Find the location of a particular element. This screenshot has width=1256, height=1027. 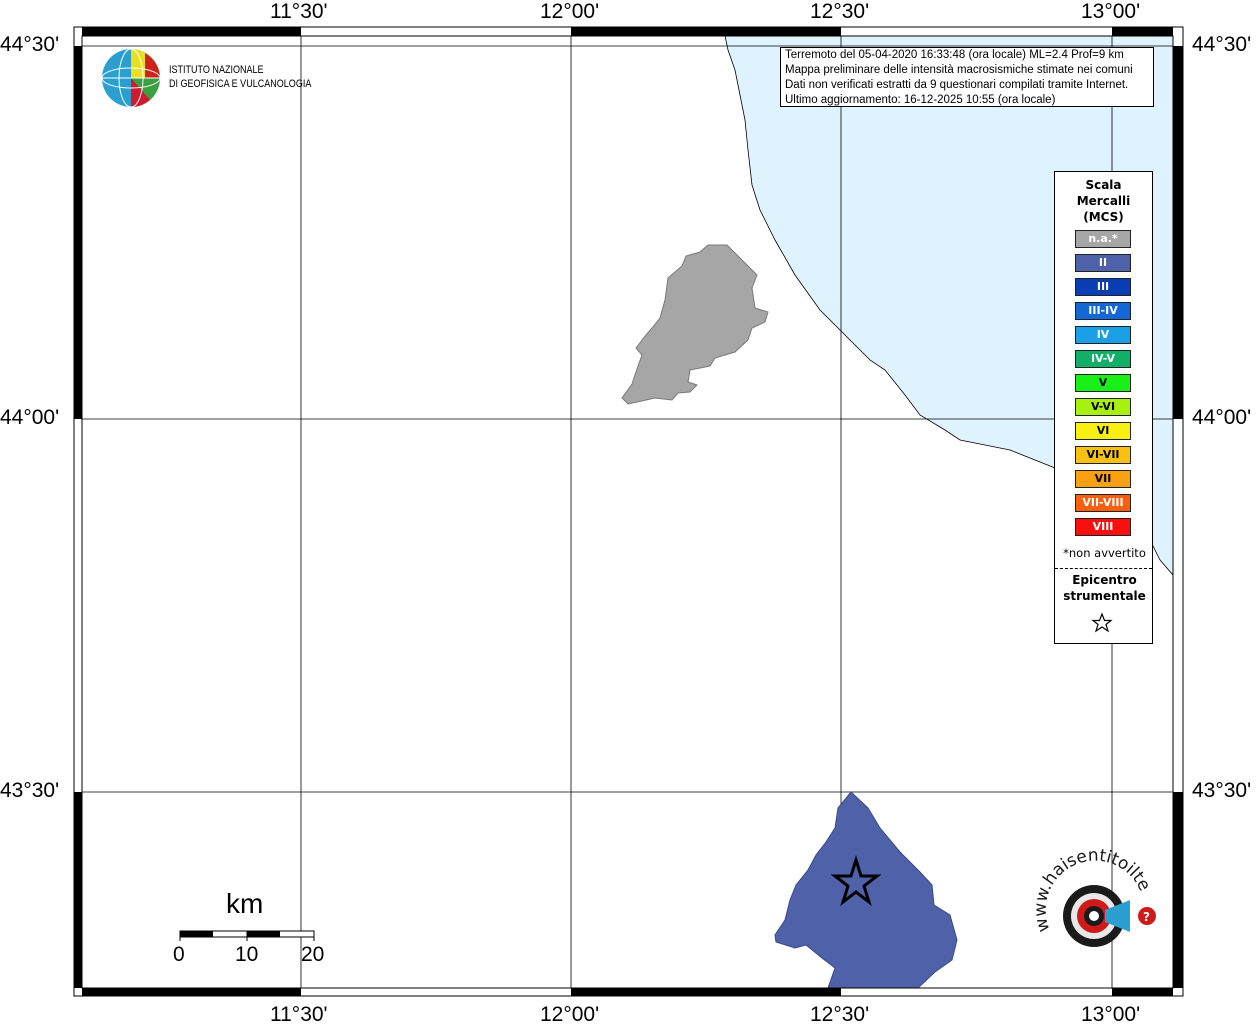

lon-label-bottom-1: 11°30' is located at coordinates (299, 1014).